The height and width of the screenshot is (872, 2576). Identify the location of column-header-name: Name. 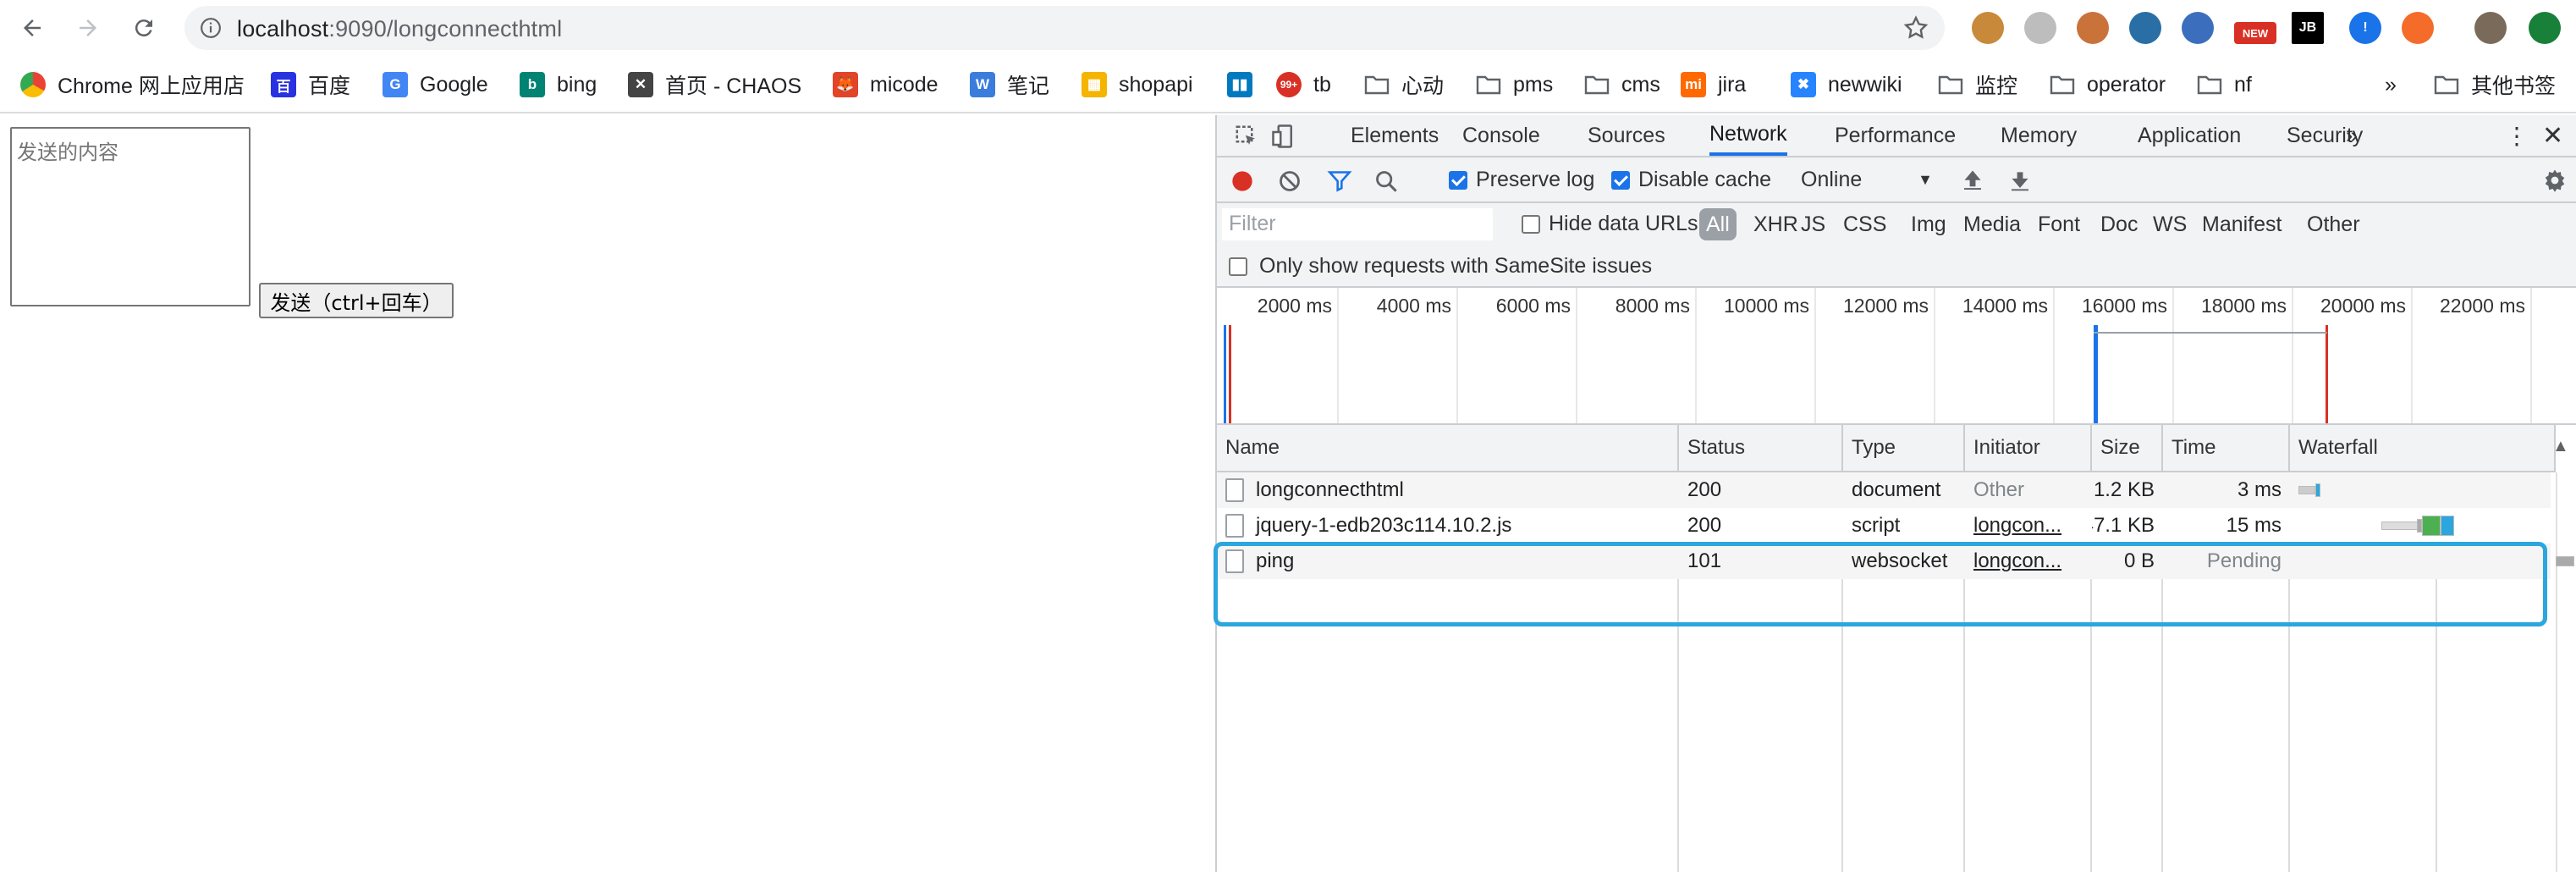
(1448, 449).